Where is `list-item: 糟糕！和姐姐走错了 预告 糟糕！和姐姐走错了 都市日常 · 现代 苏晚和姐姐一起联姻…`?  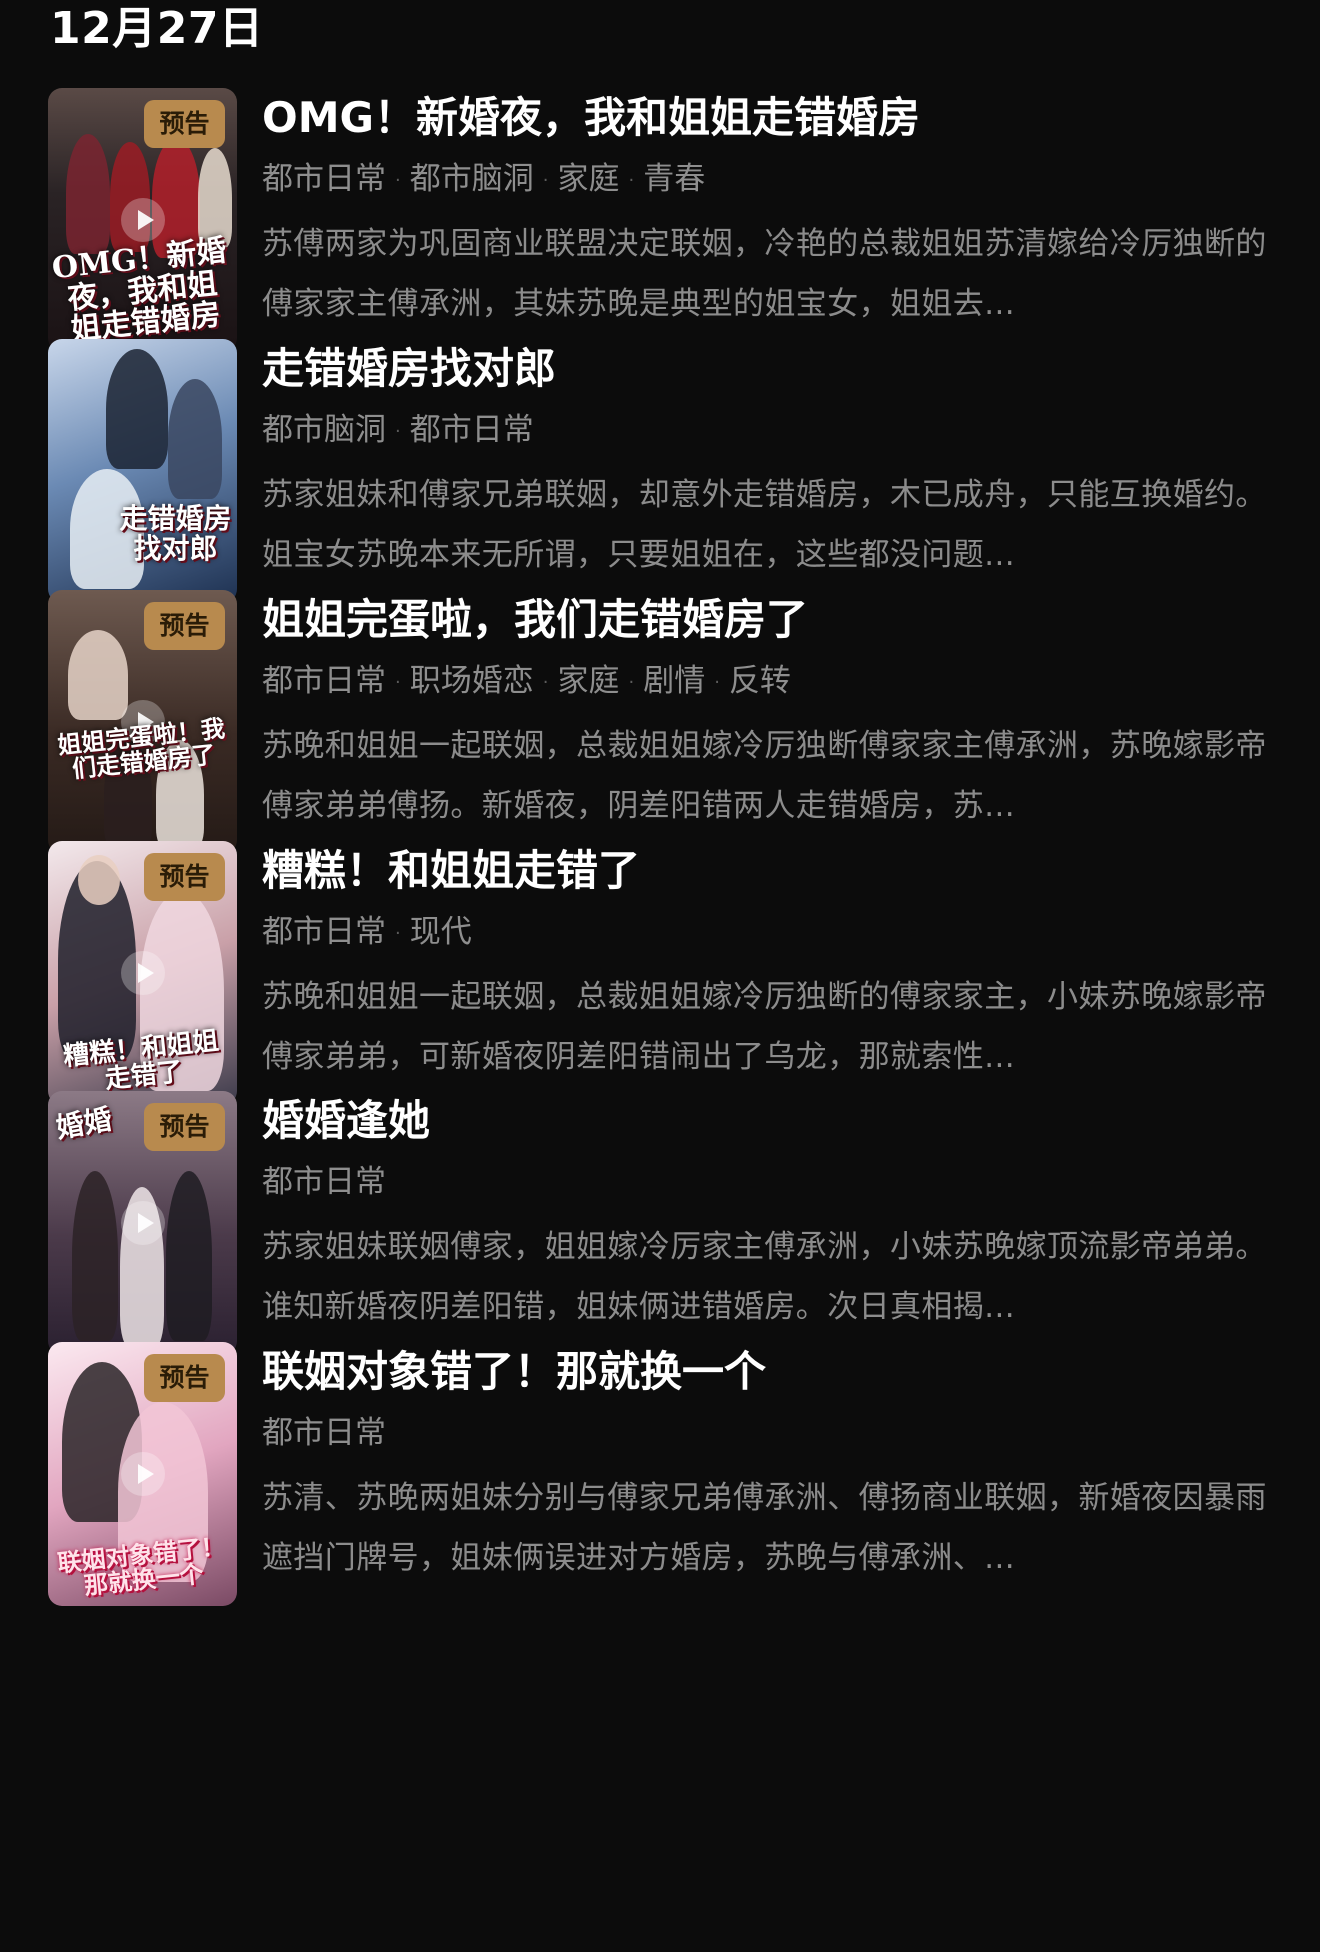 list-item: 糟糕！和姐姐走错了 预告 糟糕！和姐姐走错了 都市日常 · 现代 苏晚和姐姐一起联姻… is located at coordinates (663, 973).